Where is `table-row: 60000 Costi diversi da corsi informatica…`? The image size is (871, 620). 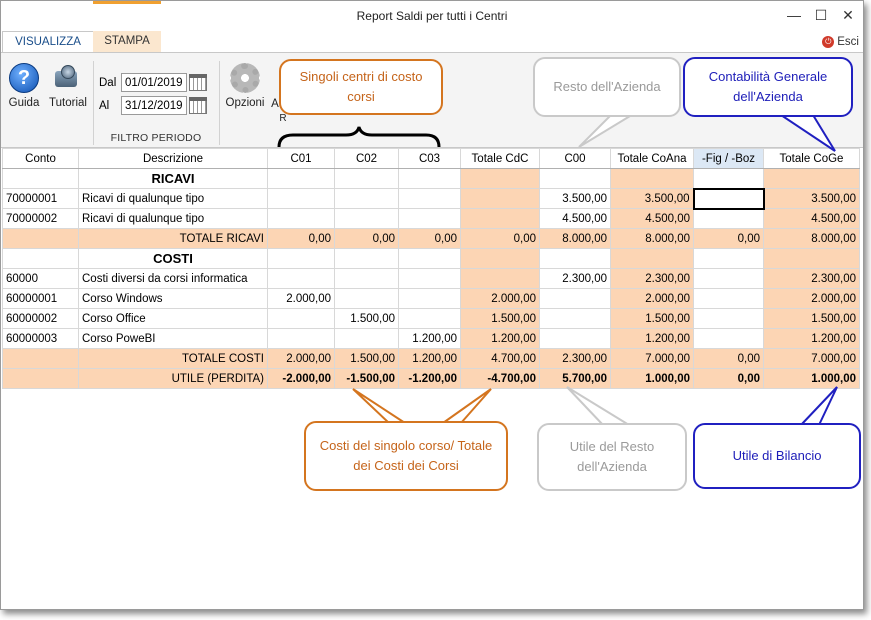 table-row: 60000 Costi diversi da corsi informatica… is located at coordinates (431, 278).